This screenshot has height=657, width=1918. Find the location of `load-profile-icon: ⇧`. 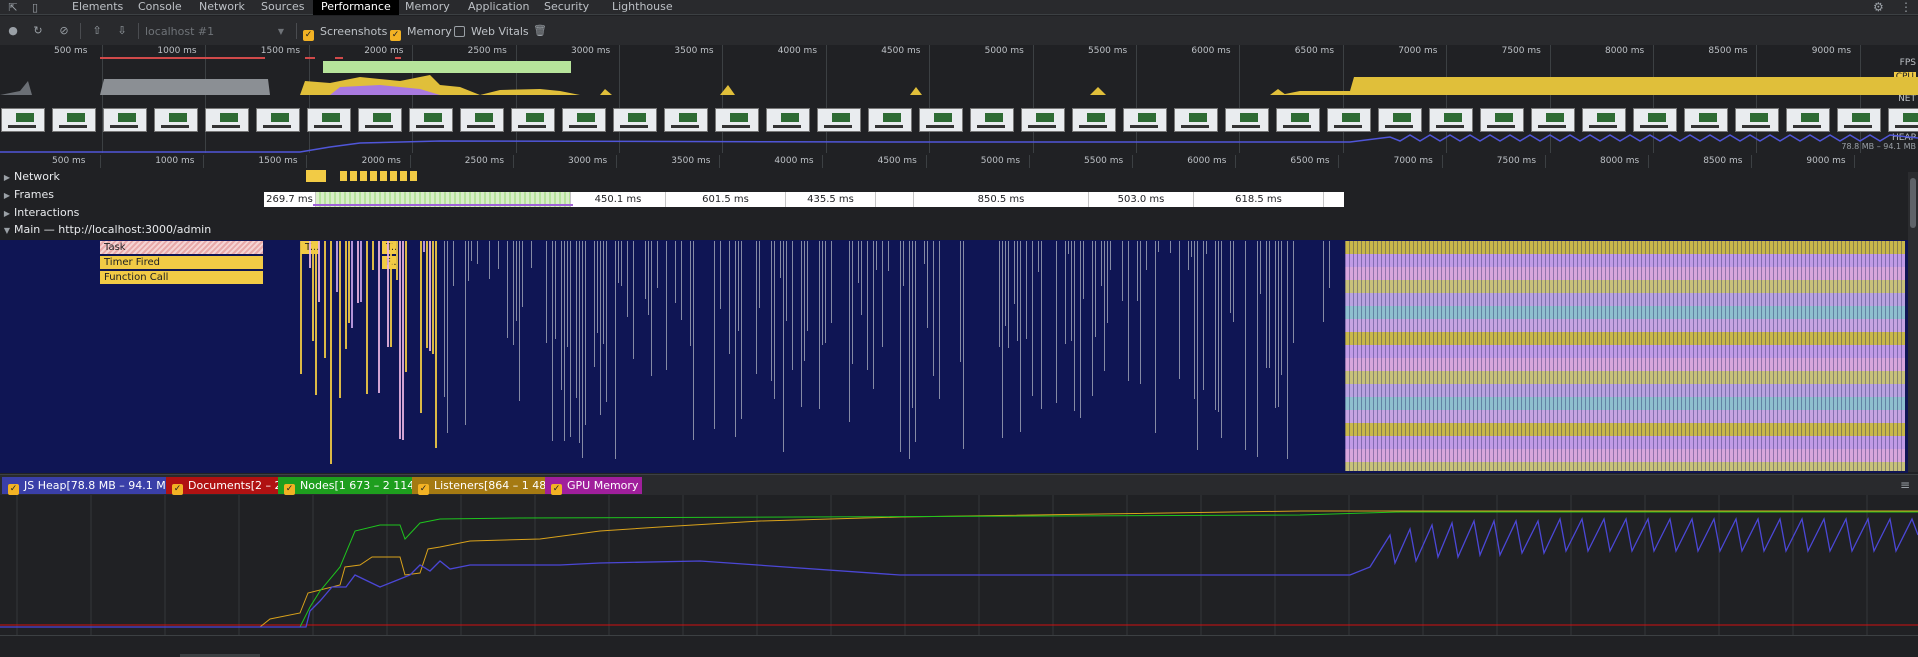

load-profile-icon: ⇧ is located at coordinates (97, 31).